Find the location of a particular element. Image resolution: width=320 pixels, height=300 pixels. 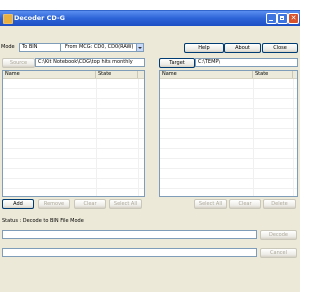

add-button: Add is located at coordinates (18, 204).